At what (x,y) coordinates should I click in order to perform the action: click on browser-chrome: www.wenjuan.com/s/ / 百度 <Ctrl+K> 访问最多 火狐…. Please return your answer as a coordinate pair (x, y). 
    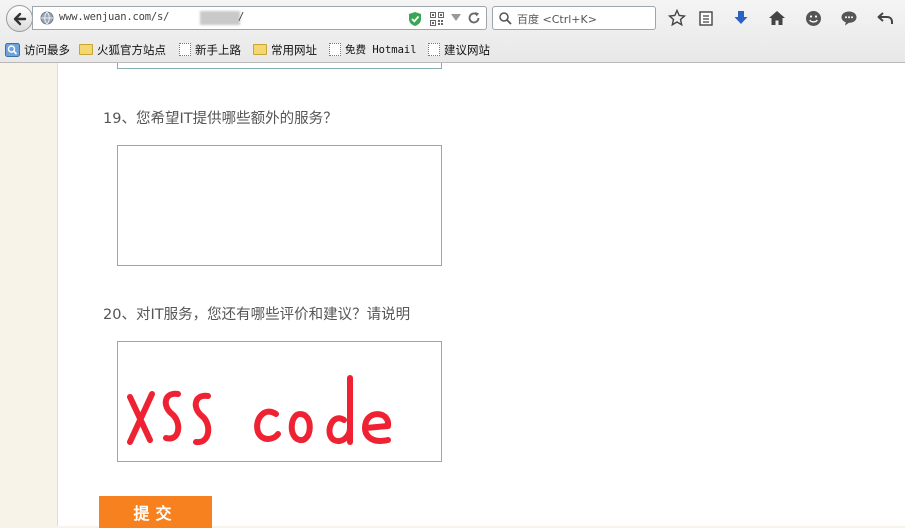
    Looking at the image, I should click on (452, 31).